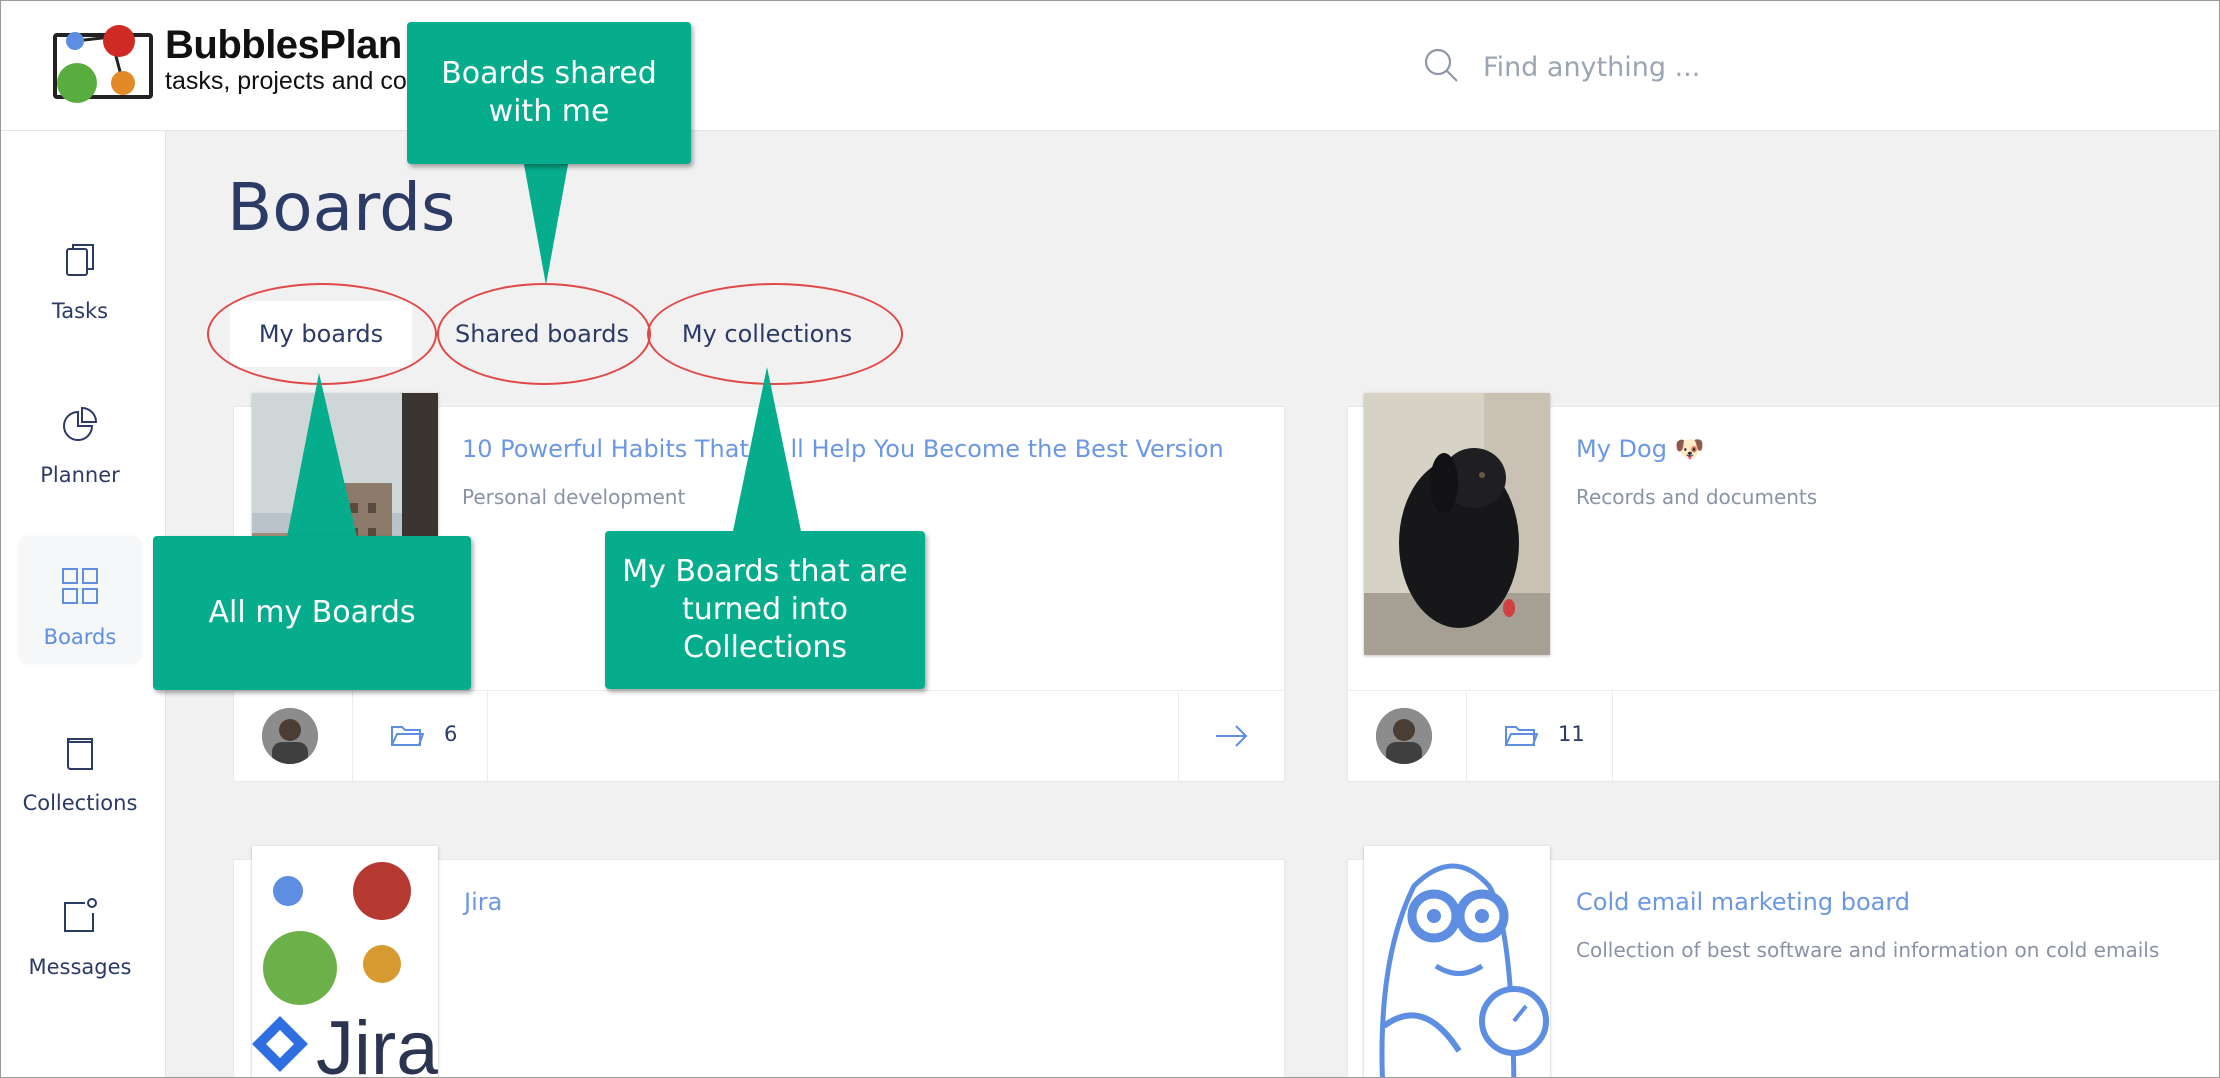 The width and height of the screenshot is (2220, 1078). What do you see at coordinates (80, 967) in the screenshot?
I see `sidebar-item-label: Messages` at bounding box center [80, 967].